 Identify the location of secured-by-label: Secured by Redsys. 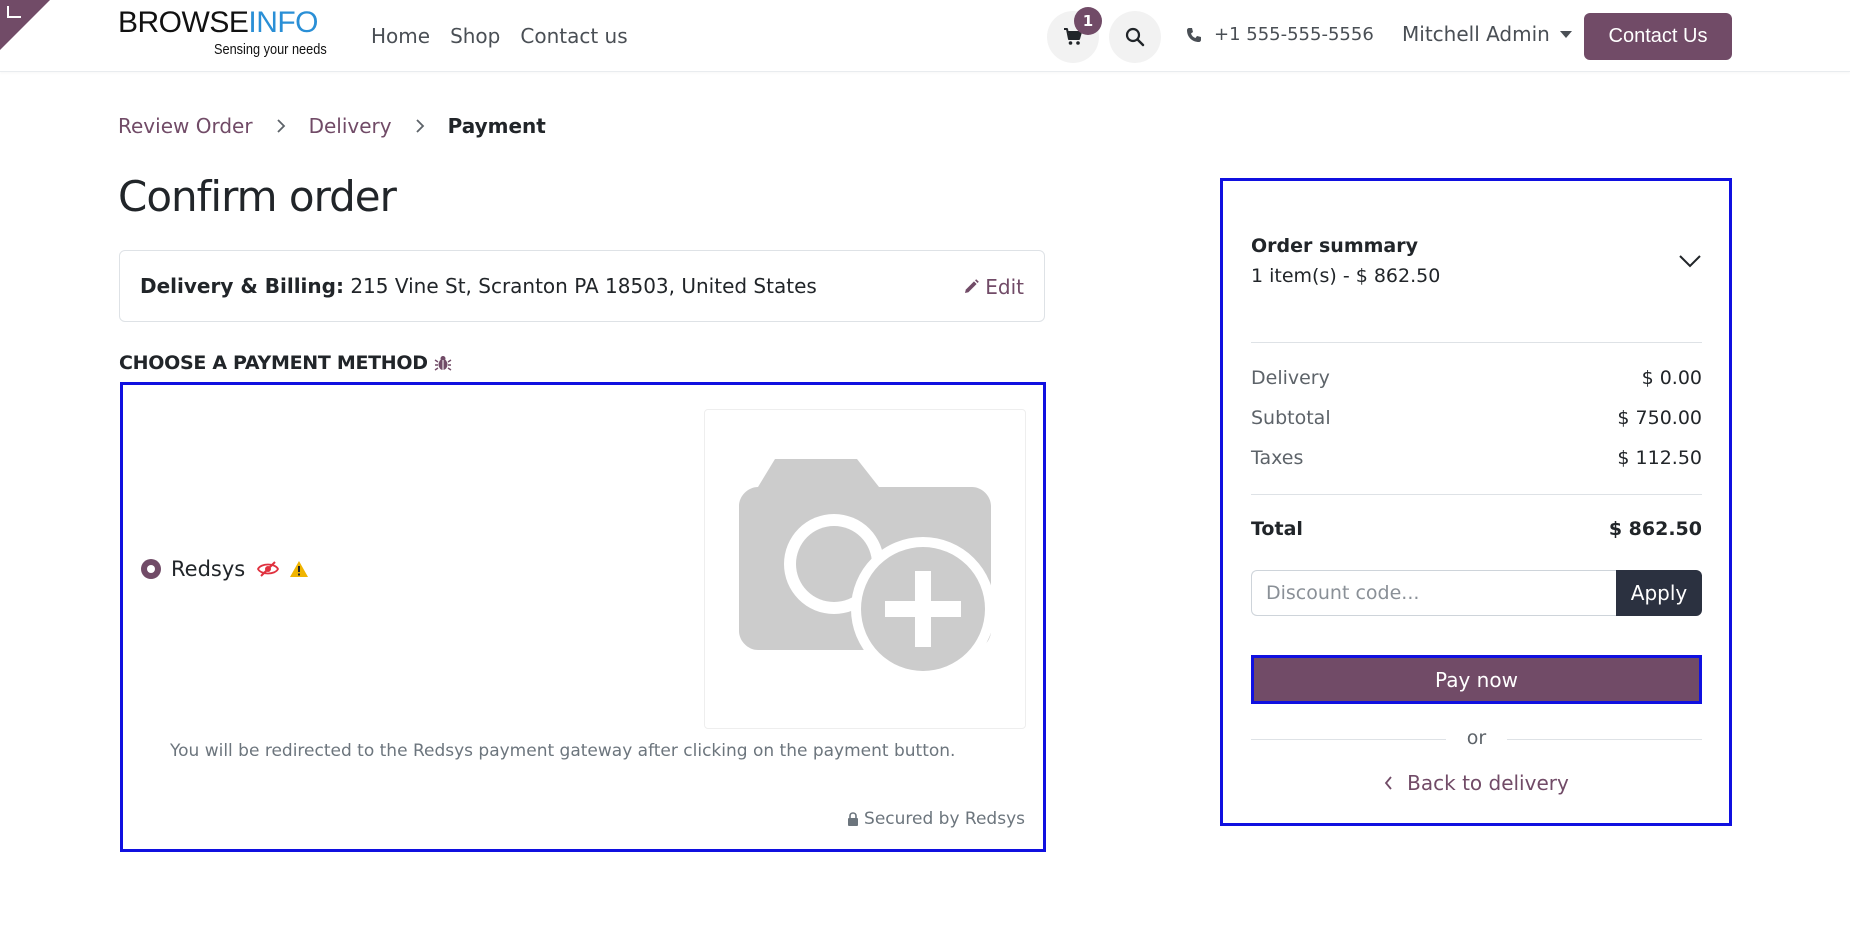
(936, 819).